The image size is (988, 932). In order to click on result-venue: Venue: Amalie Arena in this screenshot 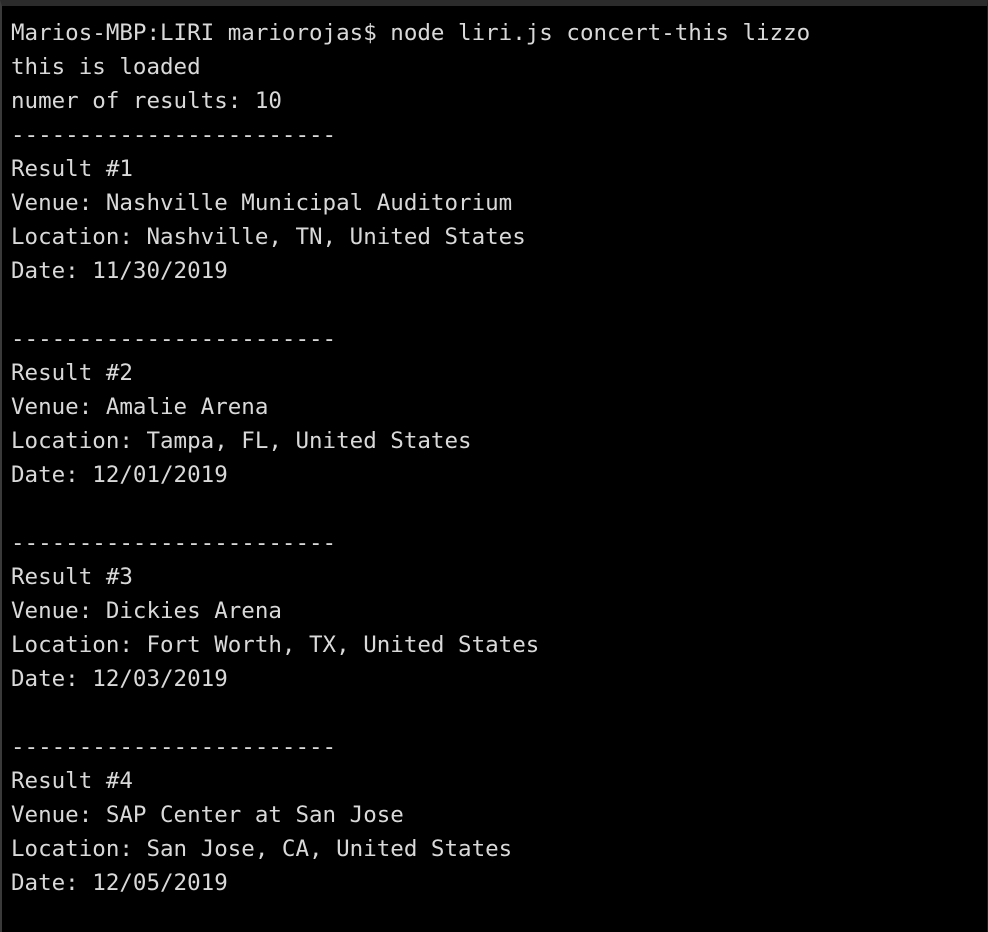, I will do `click(140, 407)`.